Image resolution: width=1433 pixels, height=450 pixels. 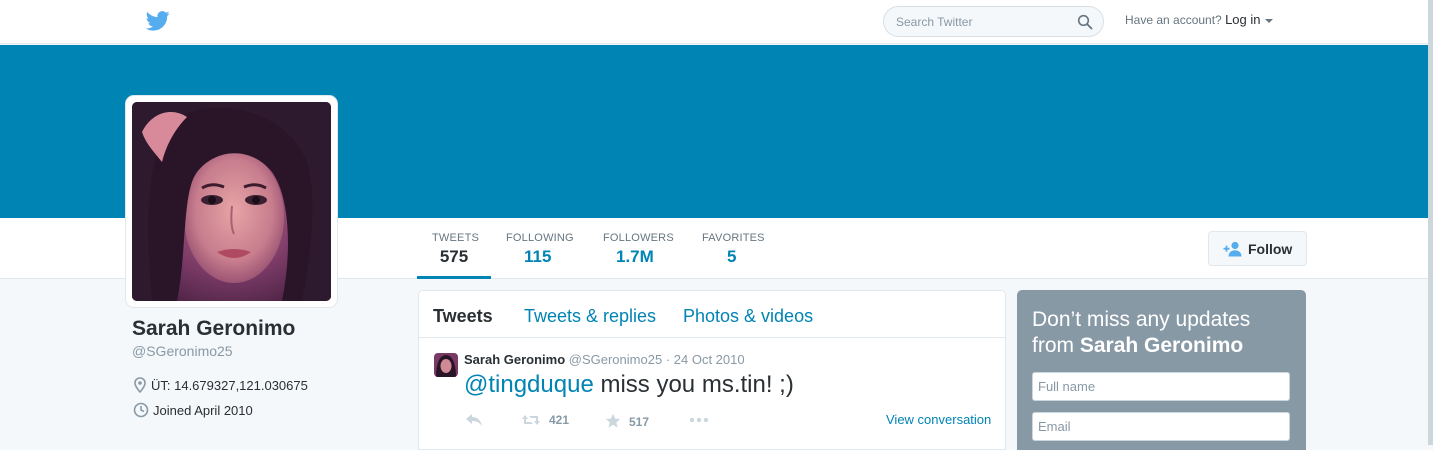 What do you see at coordinates (590, 316) in the screenshot?
I see `tab-tweets-and-replies: Tweets & replies` at bounding box center [590, 316].